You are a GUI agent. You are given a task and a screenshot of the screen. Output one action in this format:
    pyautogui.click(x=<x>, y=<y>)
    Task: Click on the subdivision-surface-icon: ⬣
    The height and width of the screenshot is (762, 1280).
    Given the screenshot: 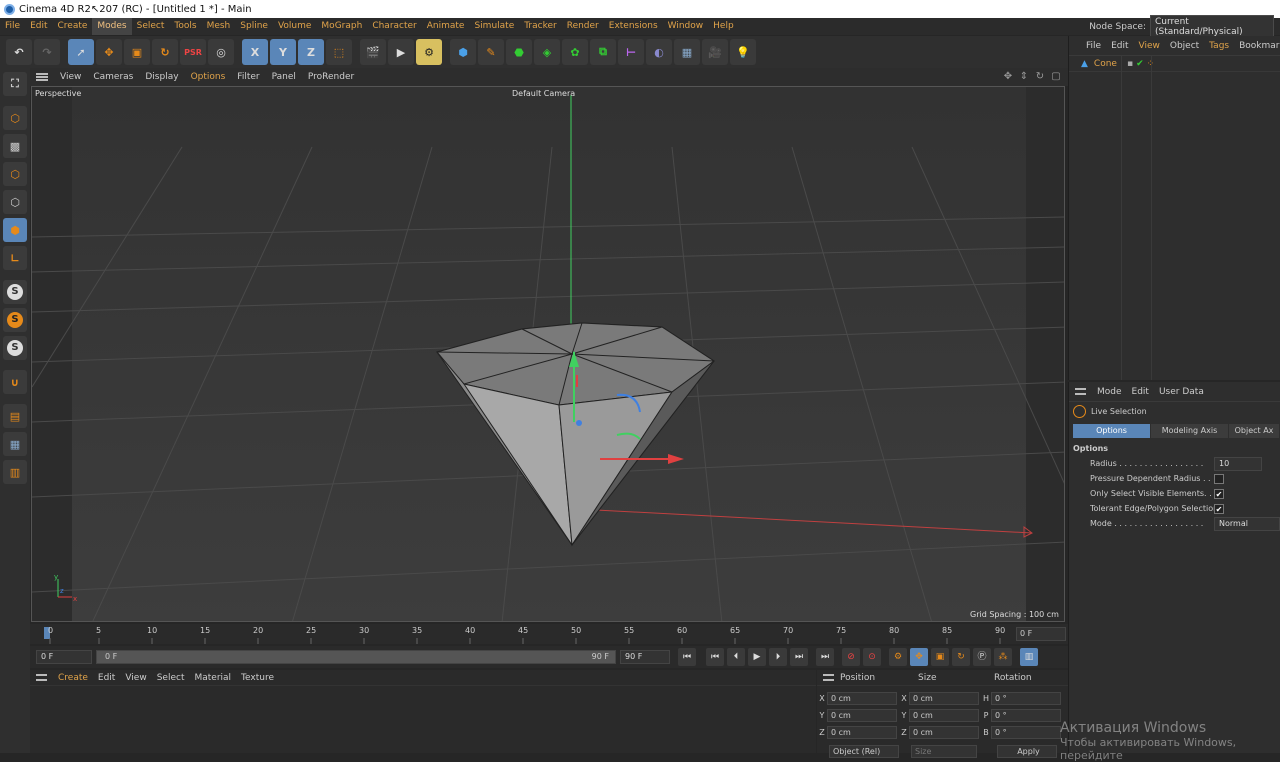 What is the action you would take?
    pyautogui.click(x=519, y=52)
    